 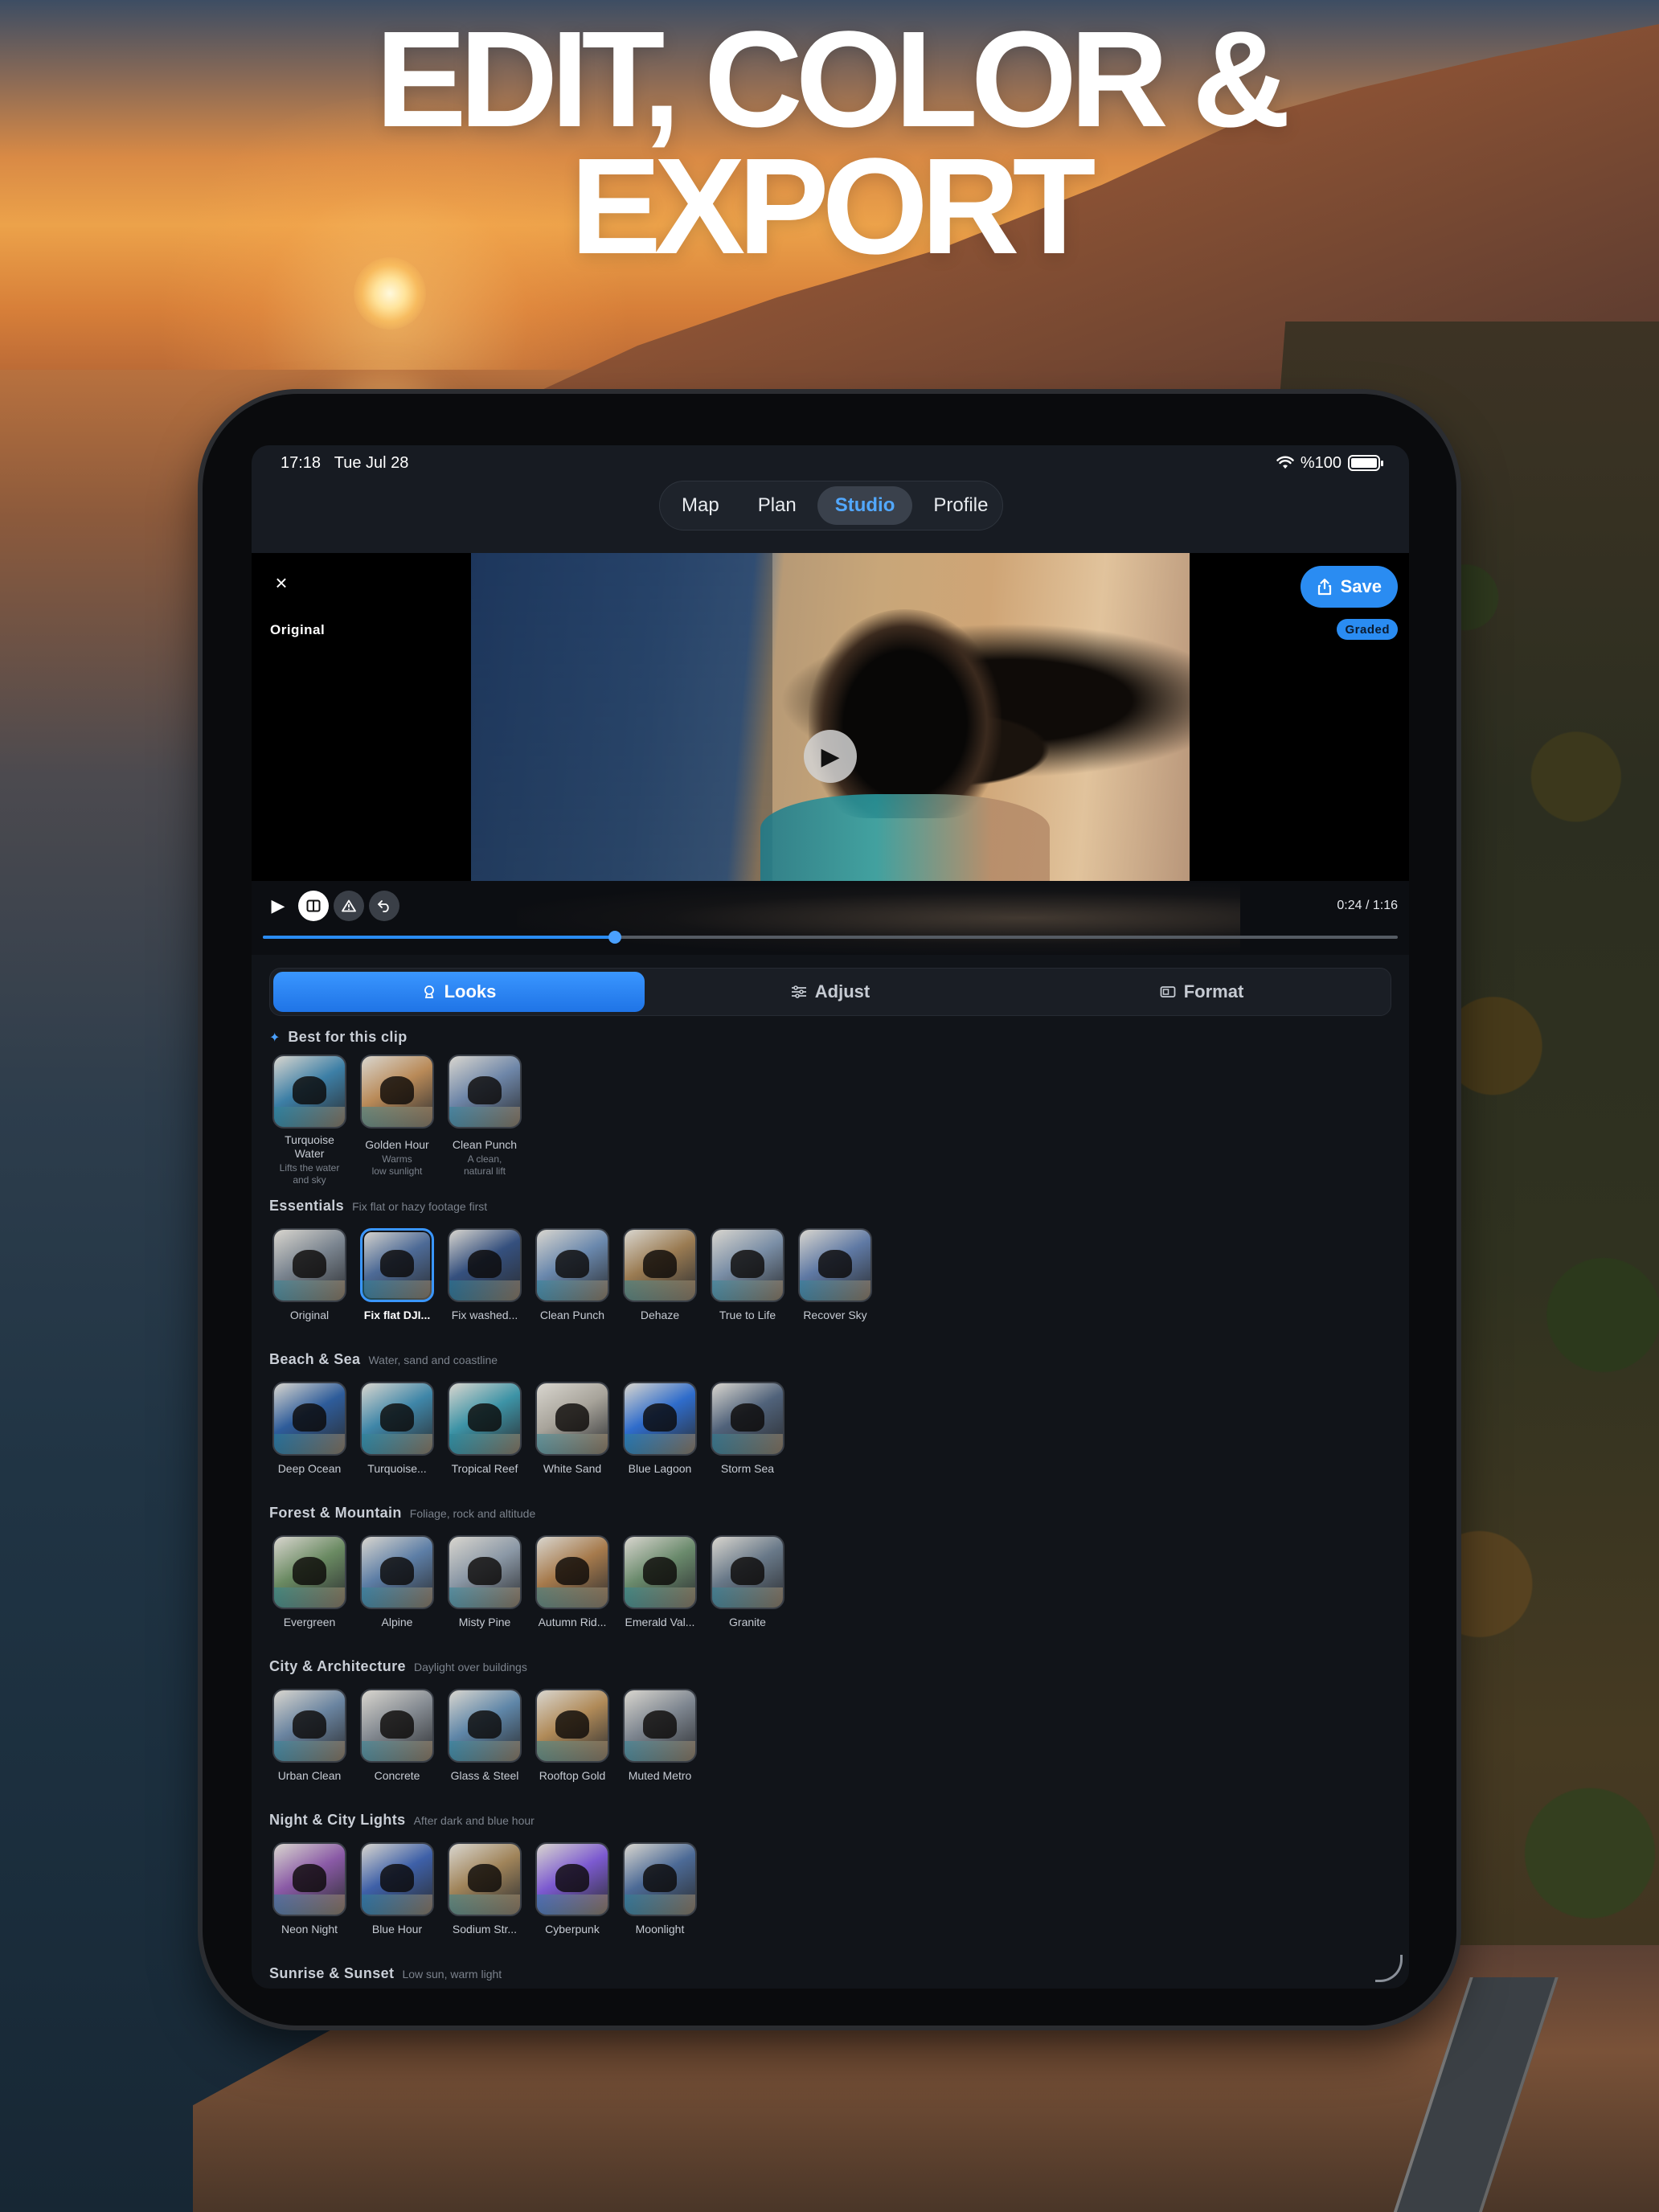 What do you see at coordinates (833, 79) in the screenshot?
I see `headline-line-1: EDIT, COLOR &` at bounding box center [833, 79].